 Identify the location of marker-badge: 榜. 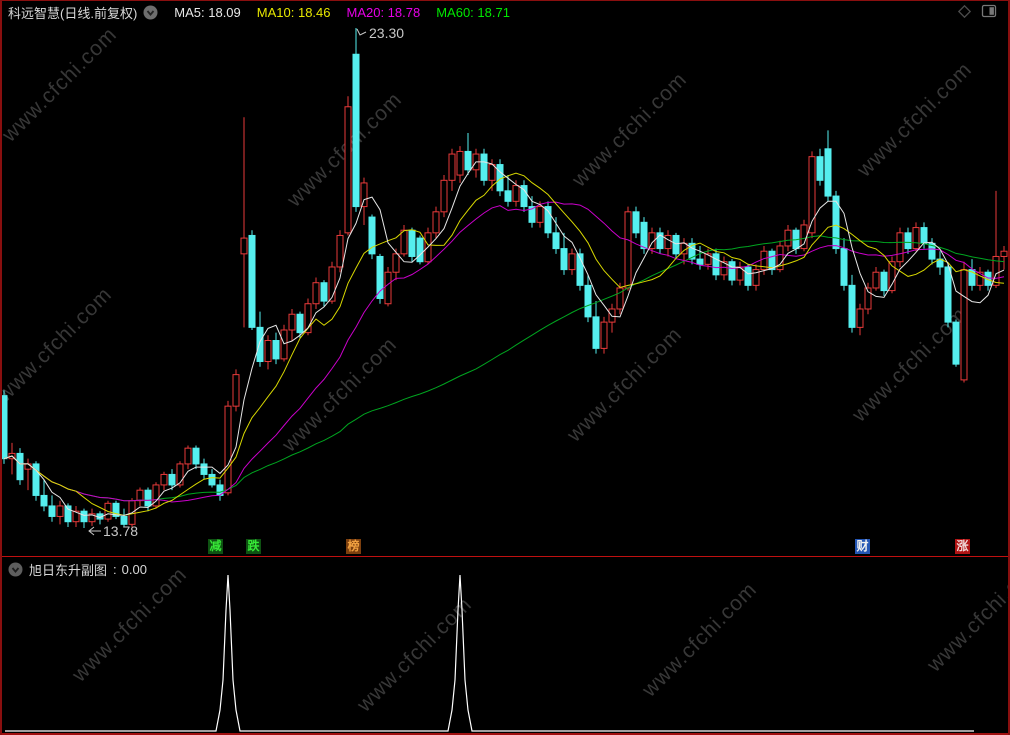
(353, 546).